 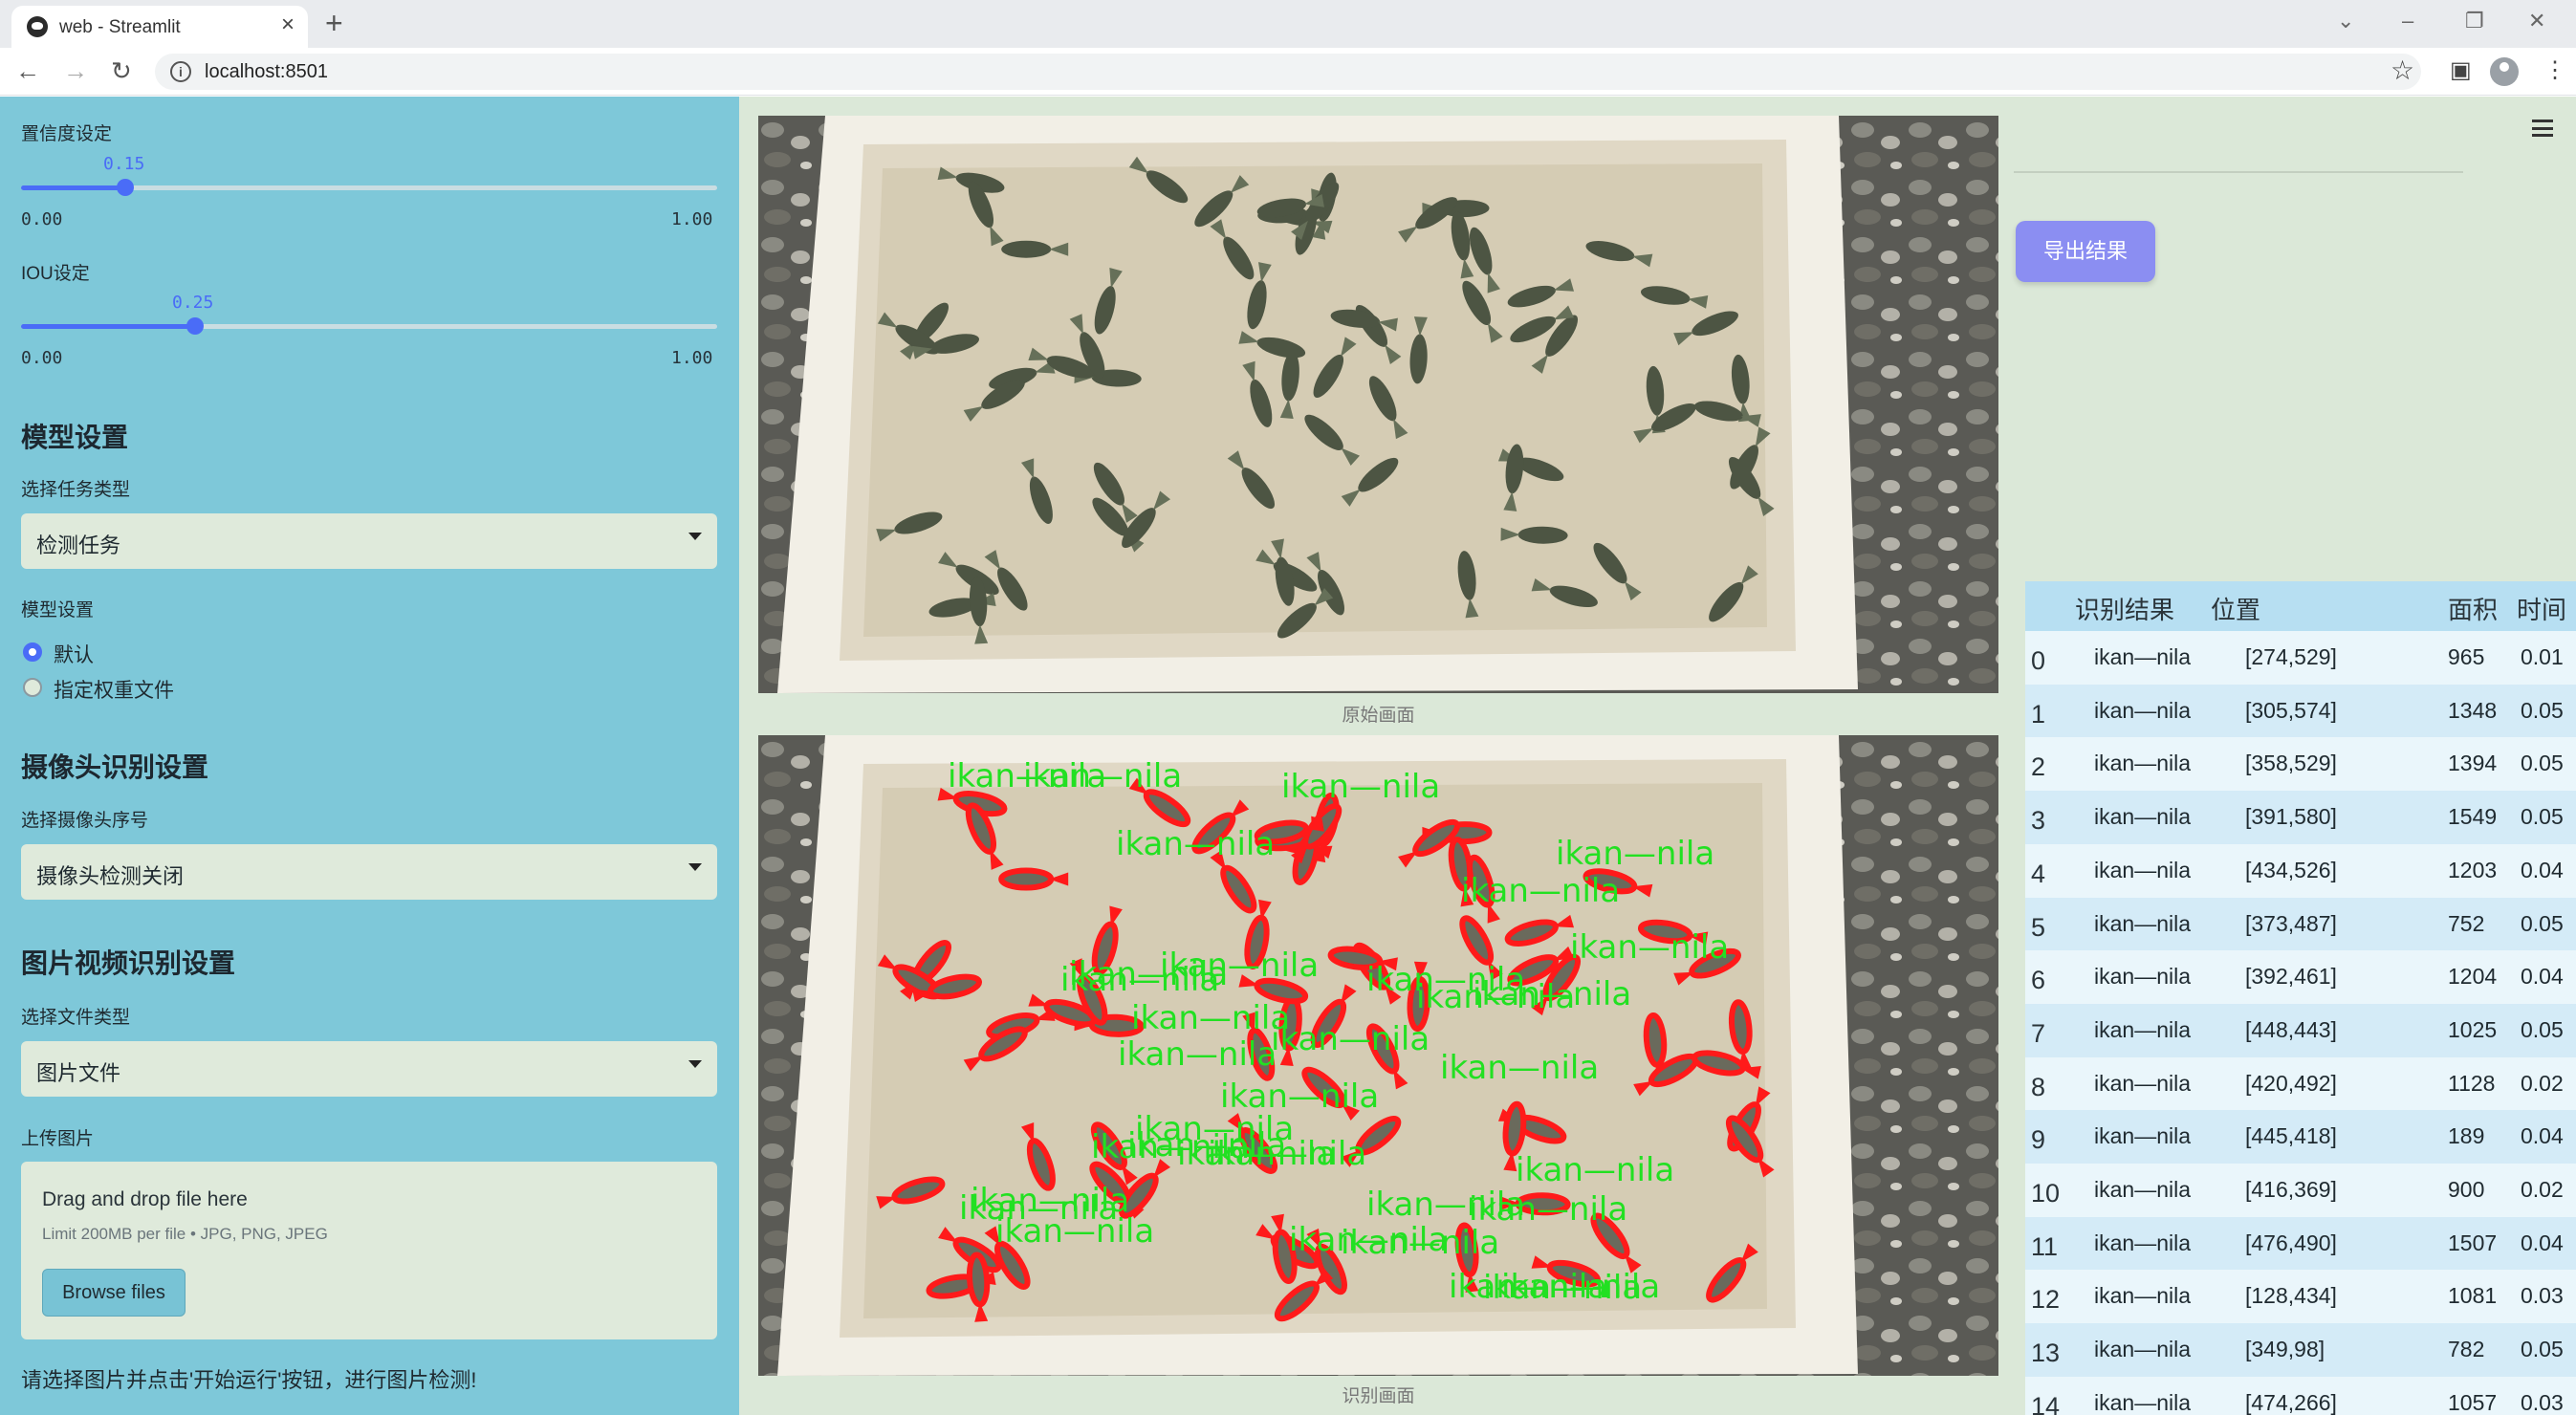 I want to click on address-bar: i localhost:8501, so click(x=1288, y=72).